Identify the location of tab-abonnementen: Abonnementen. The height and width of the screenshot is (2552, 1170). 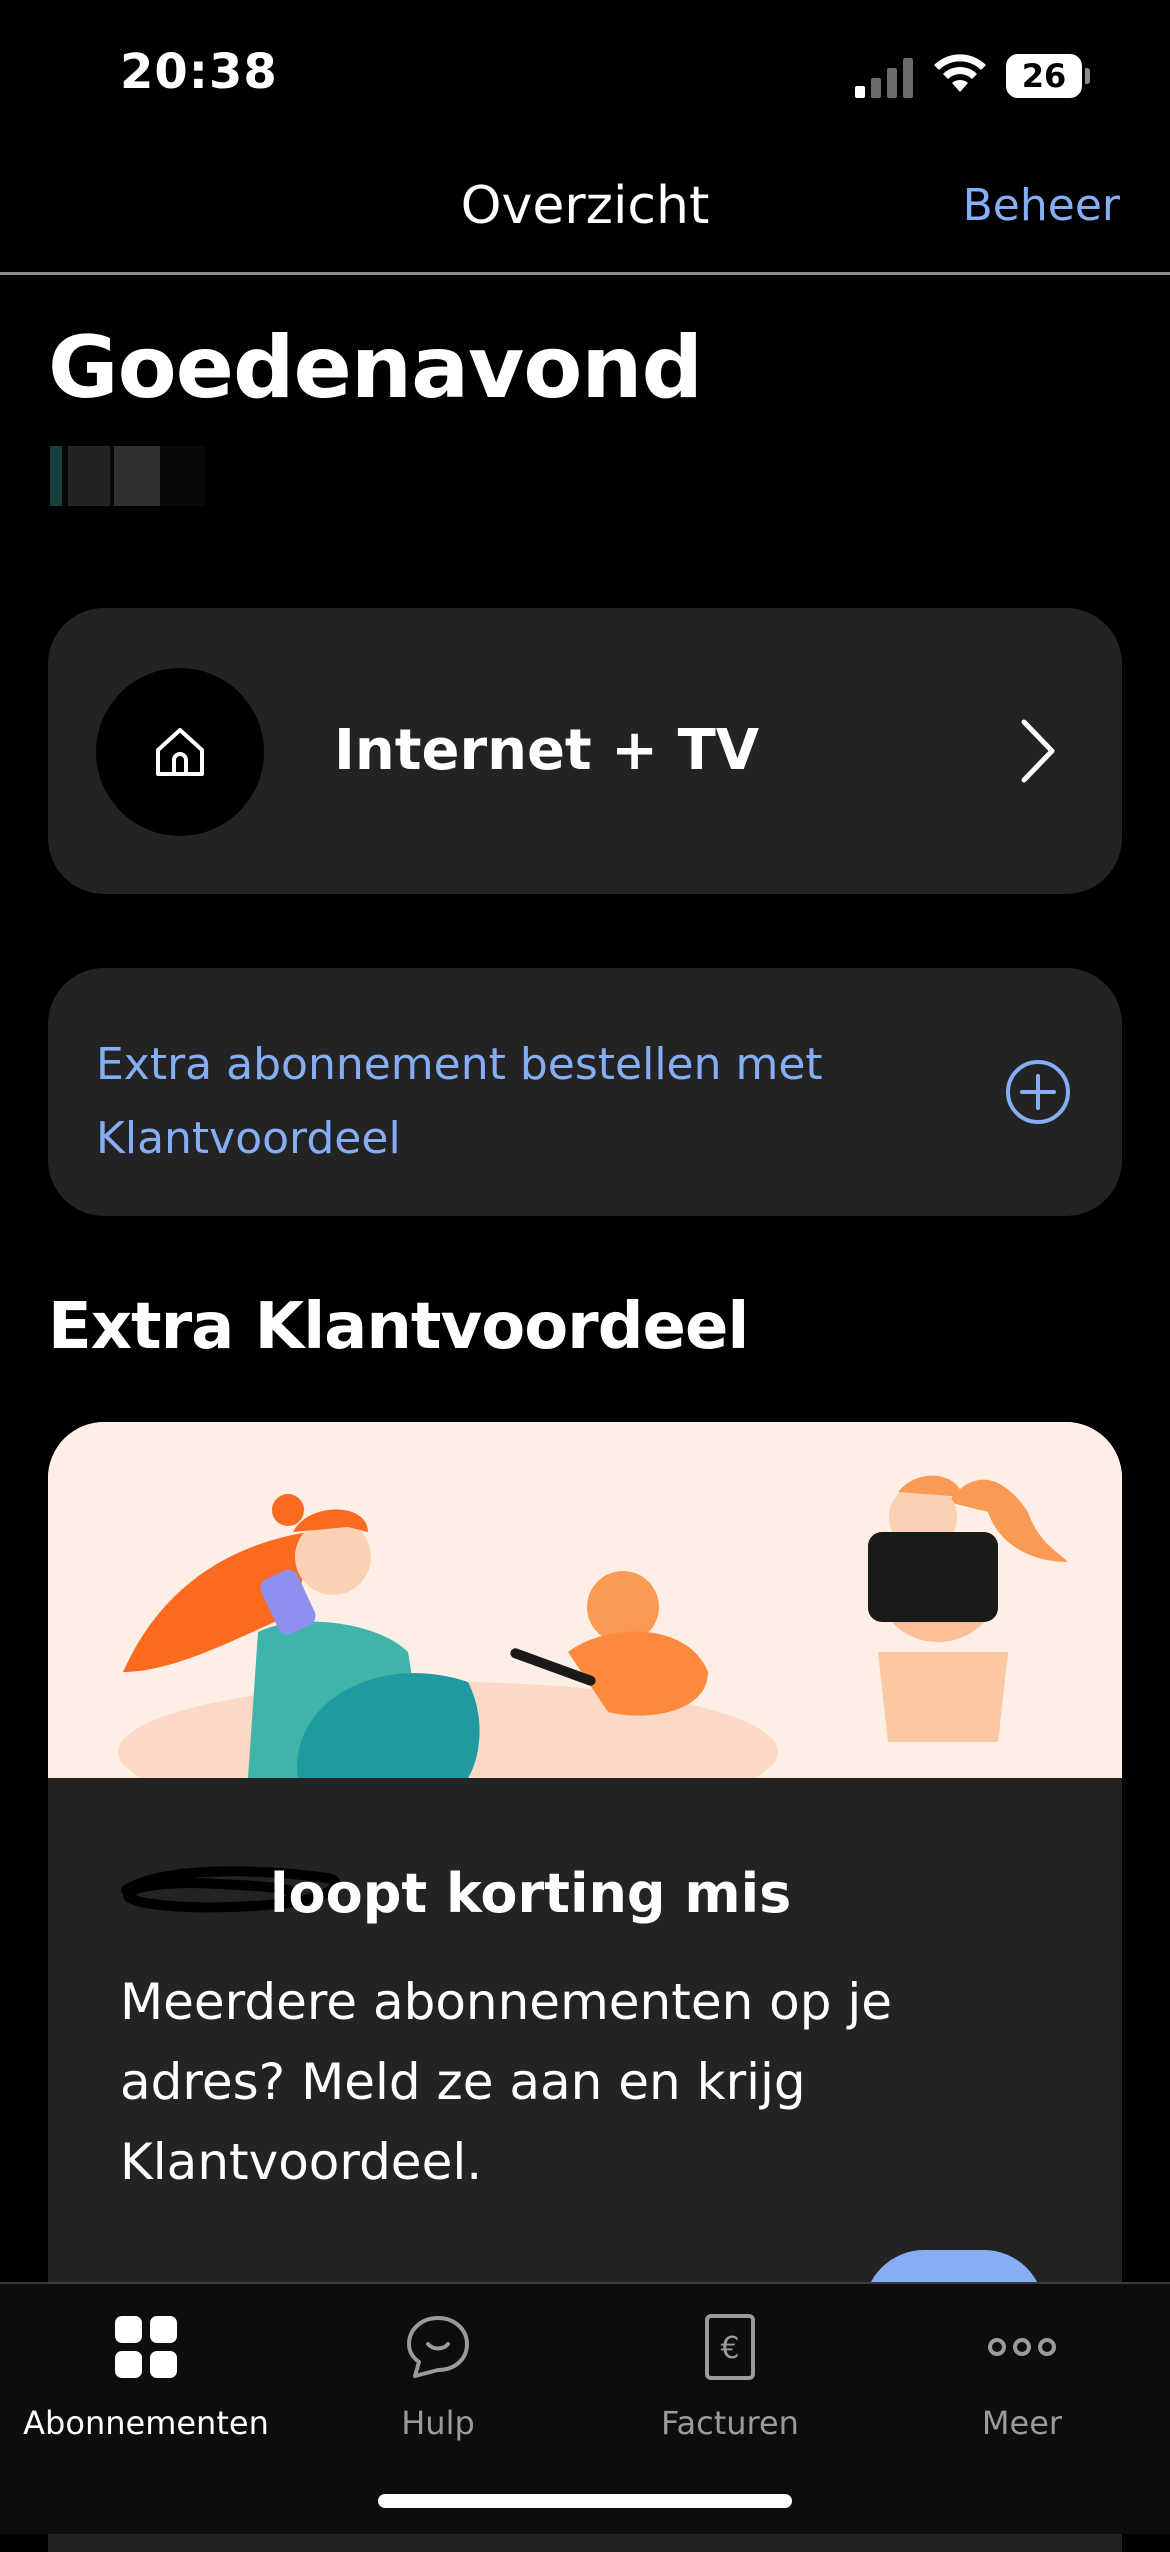
(146, 2377).